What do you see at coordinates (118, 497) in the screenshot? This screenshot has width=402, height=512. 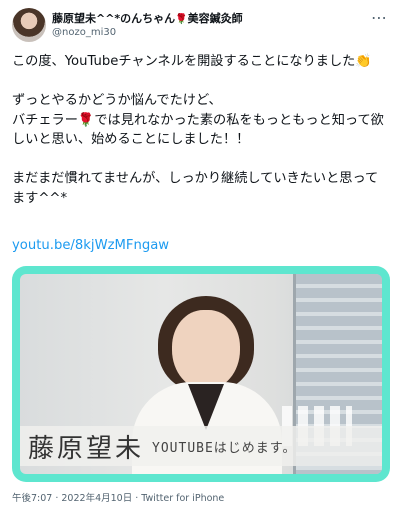 I see `tweet-timestamp: 午後7:07 · 2022年4月10日 · Twitter for iPhone` at bounding box center [118, 497].